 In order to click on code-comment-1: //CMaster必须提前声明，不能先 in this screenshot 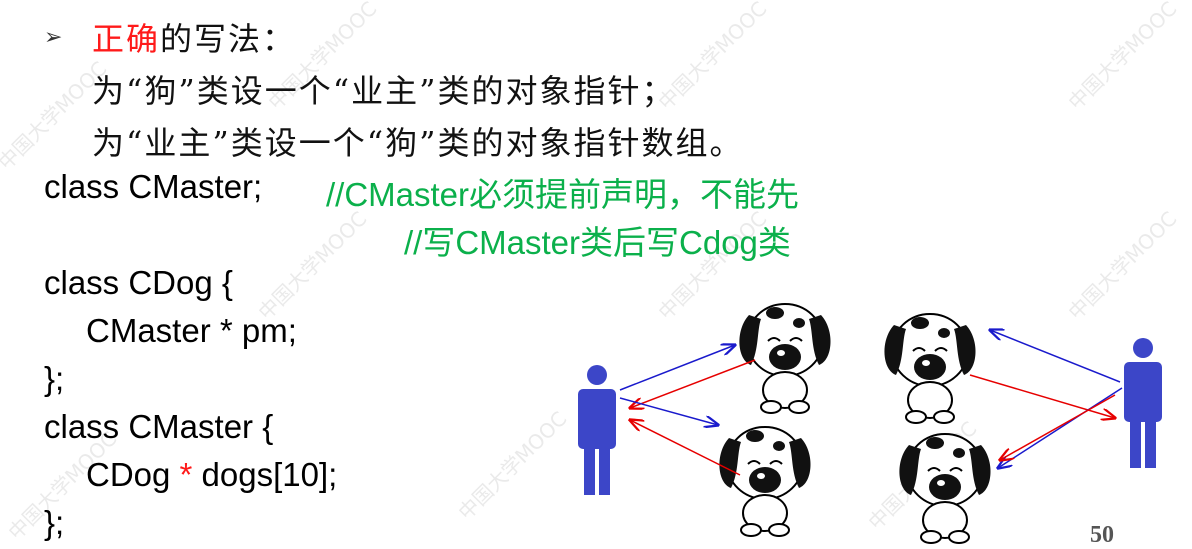, I will do `click(563, 194)`.